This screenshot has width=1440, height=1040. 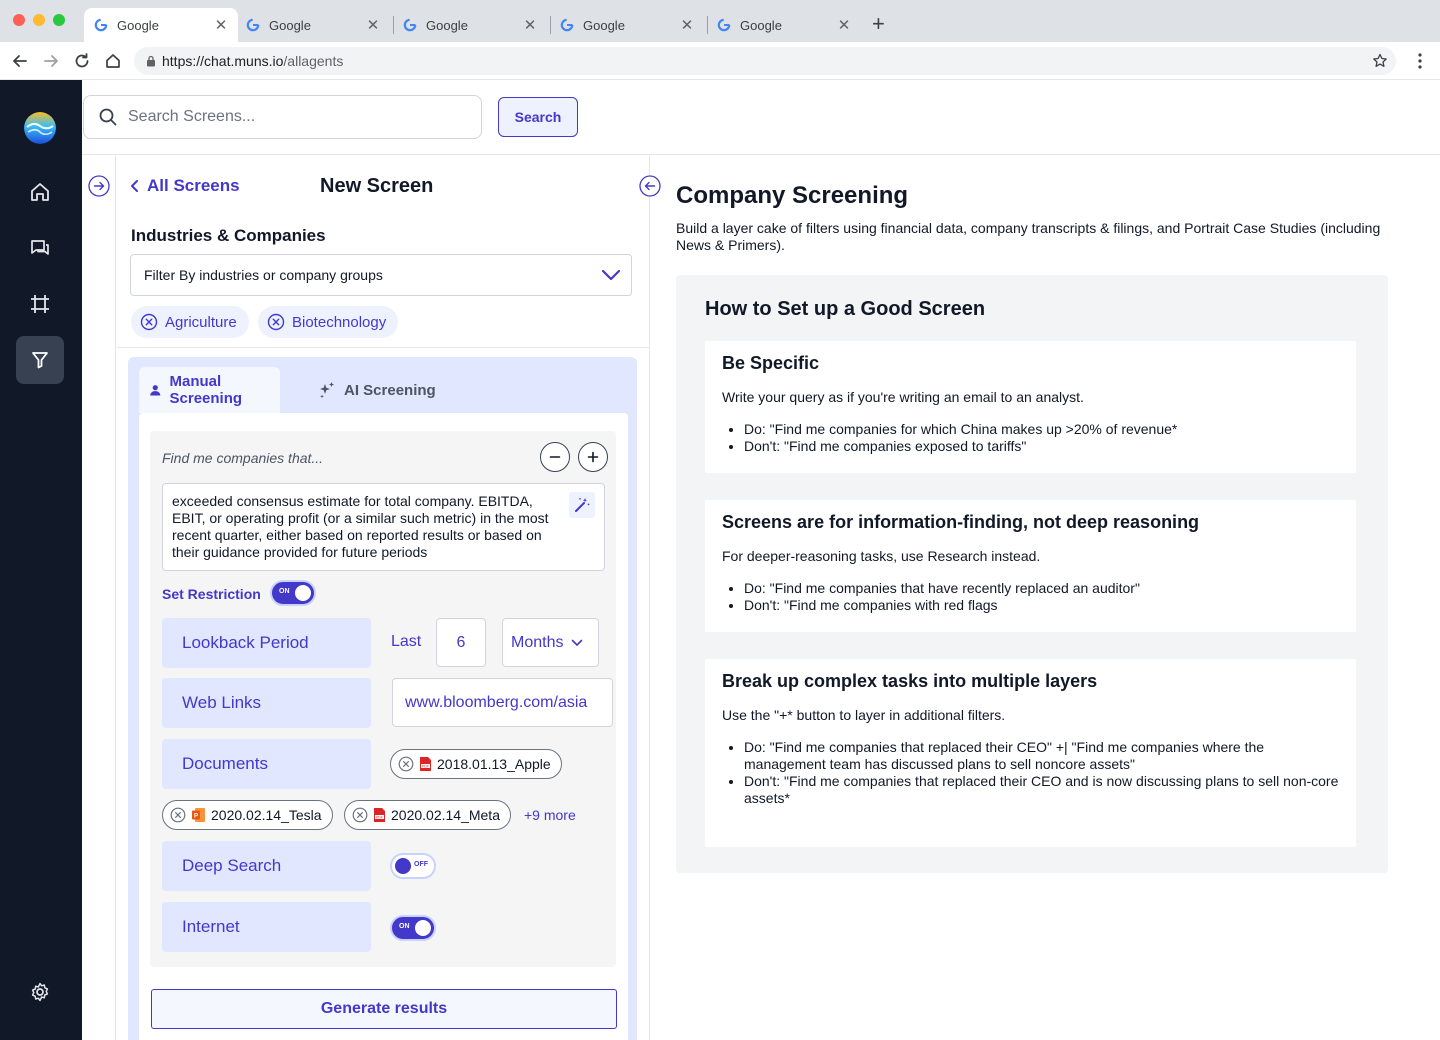 What do you see at coordinates (266, 764) in the screenshot?
I see `documents-label: Documents` at bounding box center [266, 764].